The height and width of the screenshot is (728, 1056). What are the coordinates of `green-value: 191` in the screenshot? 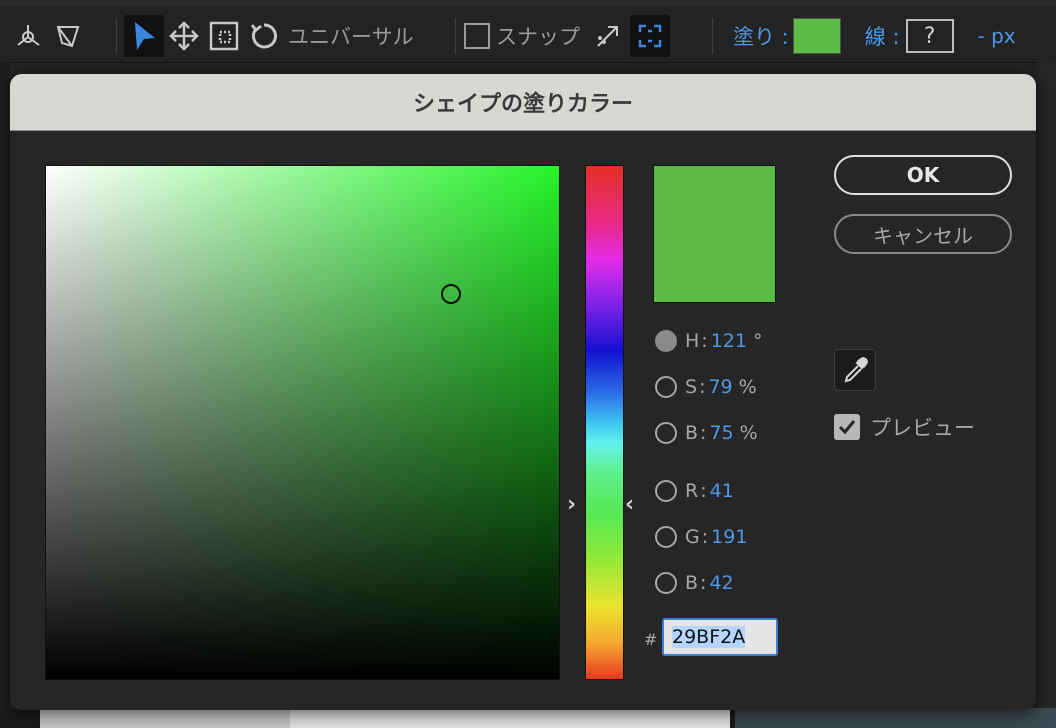 It's located at (729, 537).